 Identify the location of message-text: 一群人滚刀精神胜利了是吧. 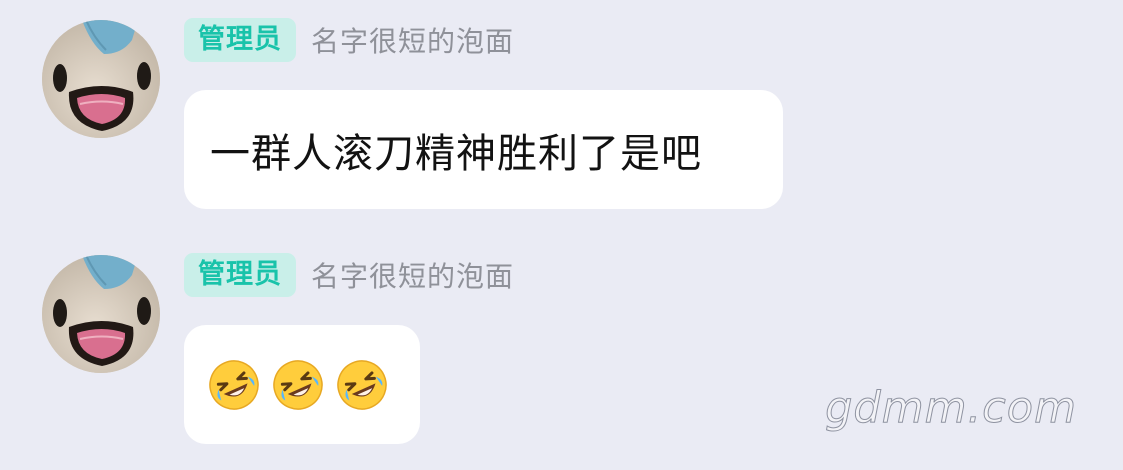
(456, 153).